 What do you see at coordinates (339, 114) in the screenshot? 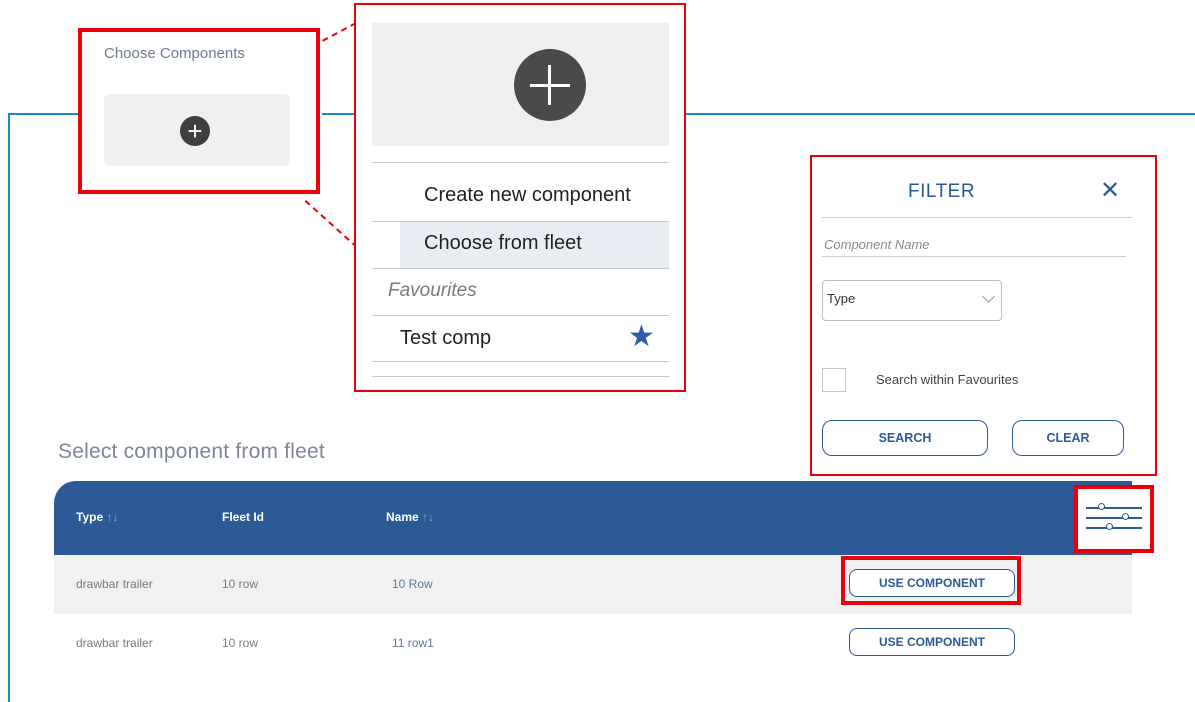
I see `frame-line-top-middle` at bounding box center [339, 114].